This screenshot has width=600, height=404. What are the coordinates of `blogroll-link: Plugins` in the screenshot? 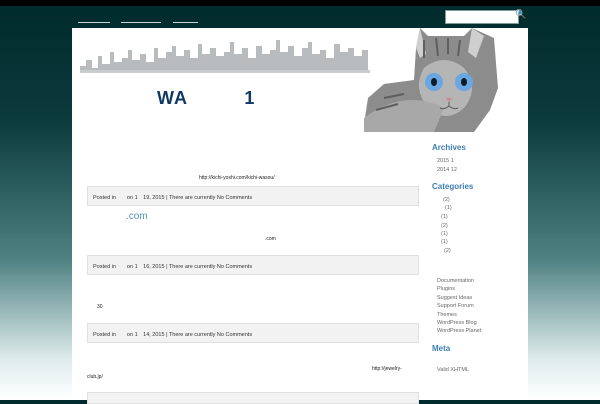 It's located at (446, 289).